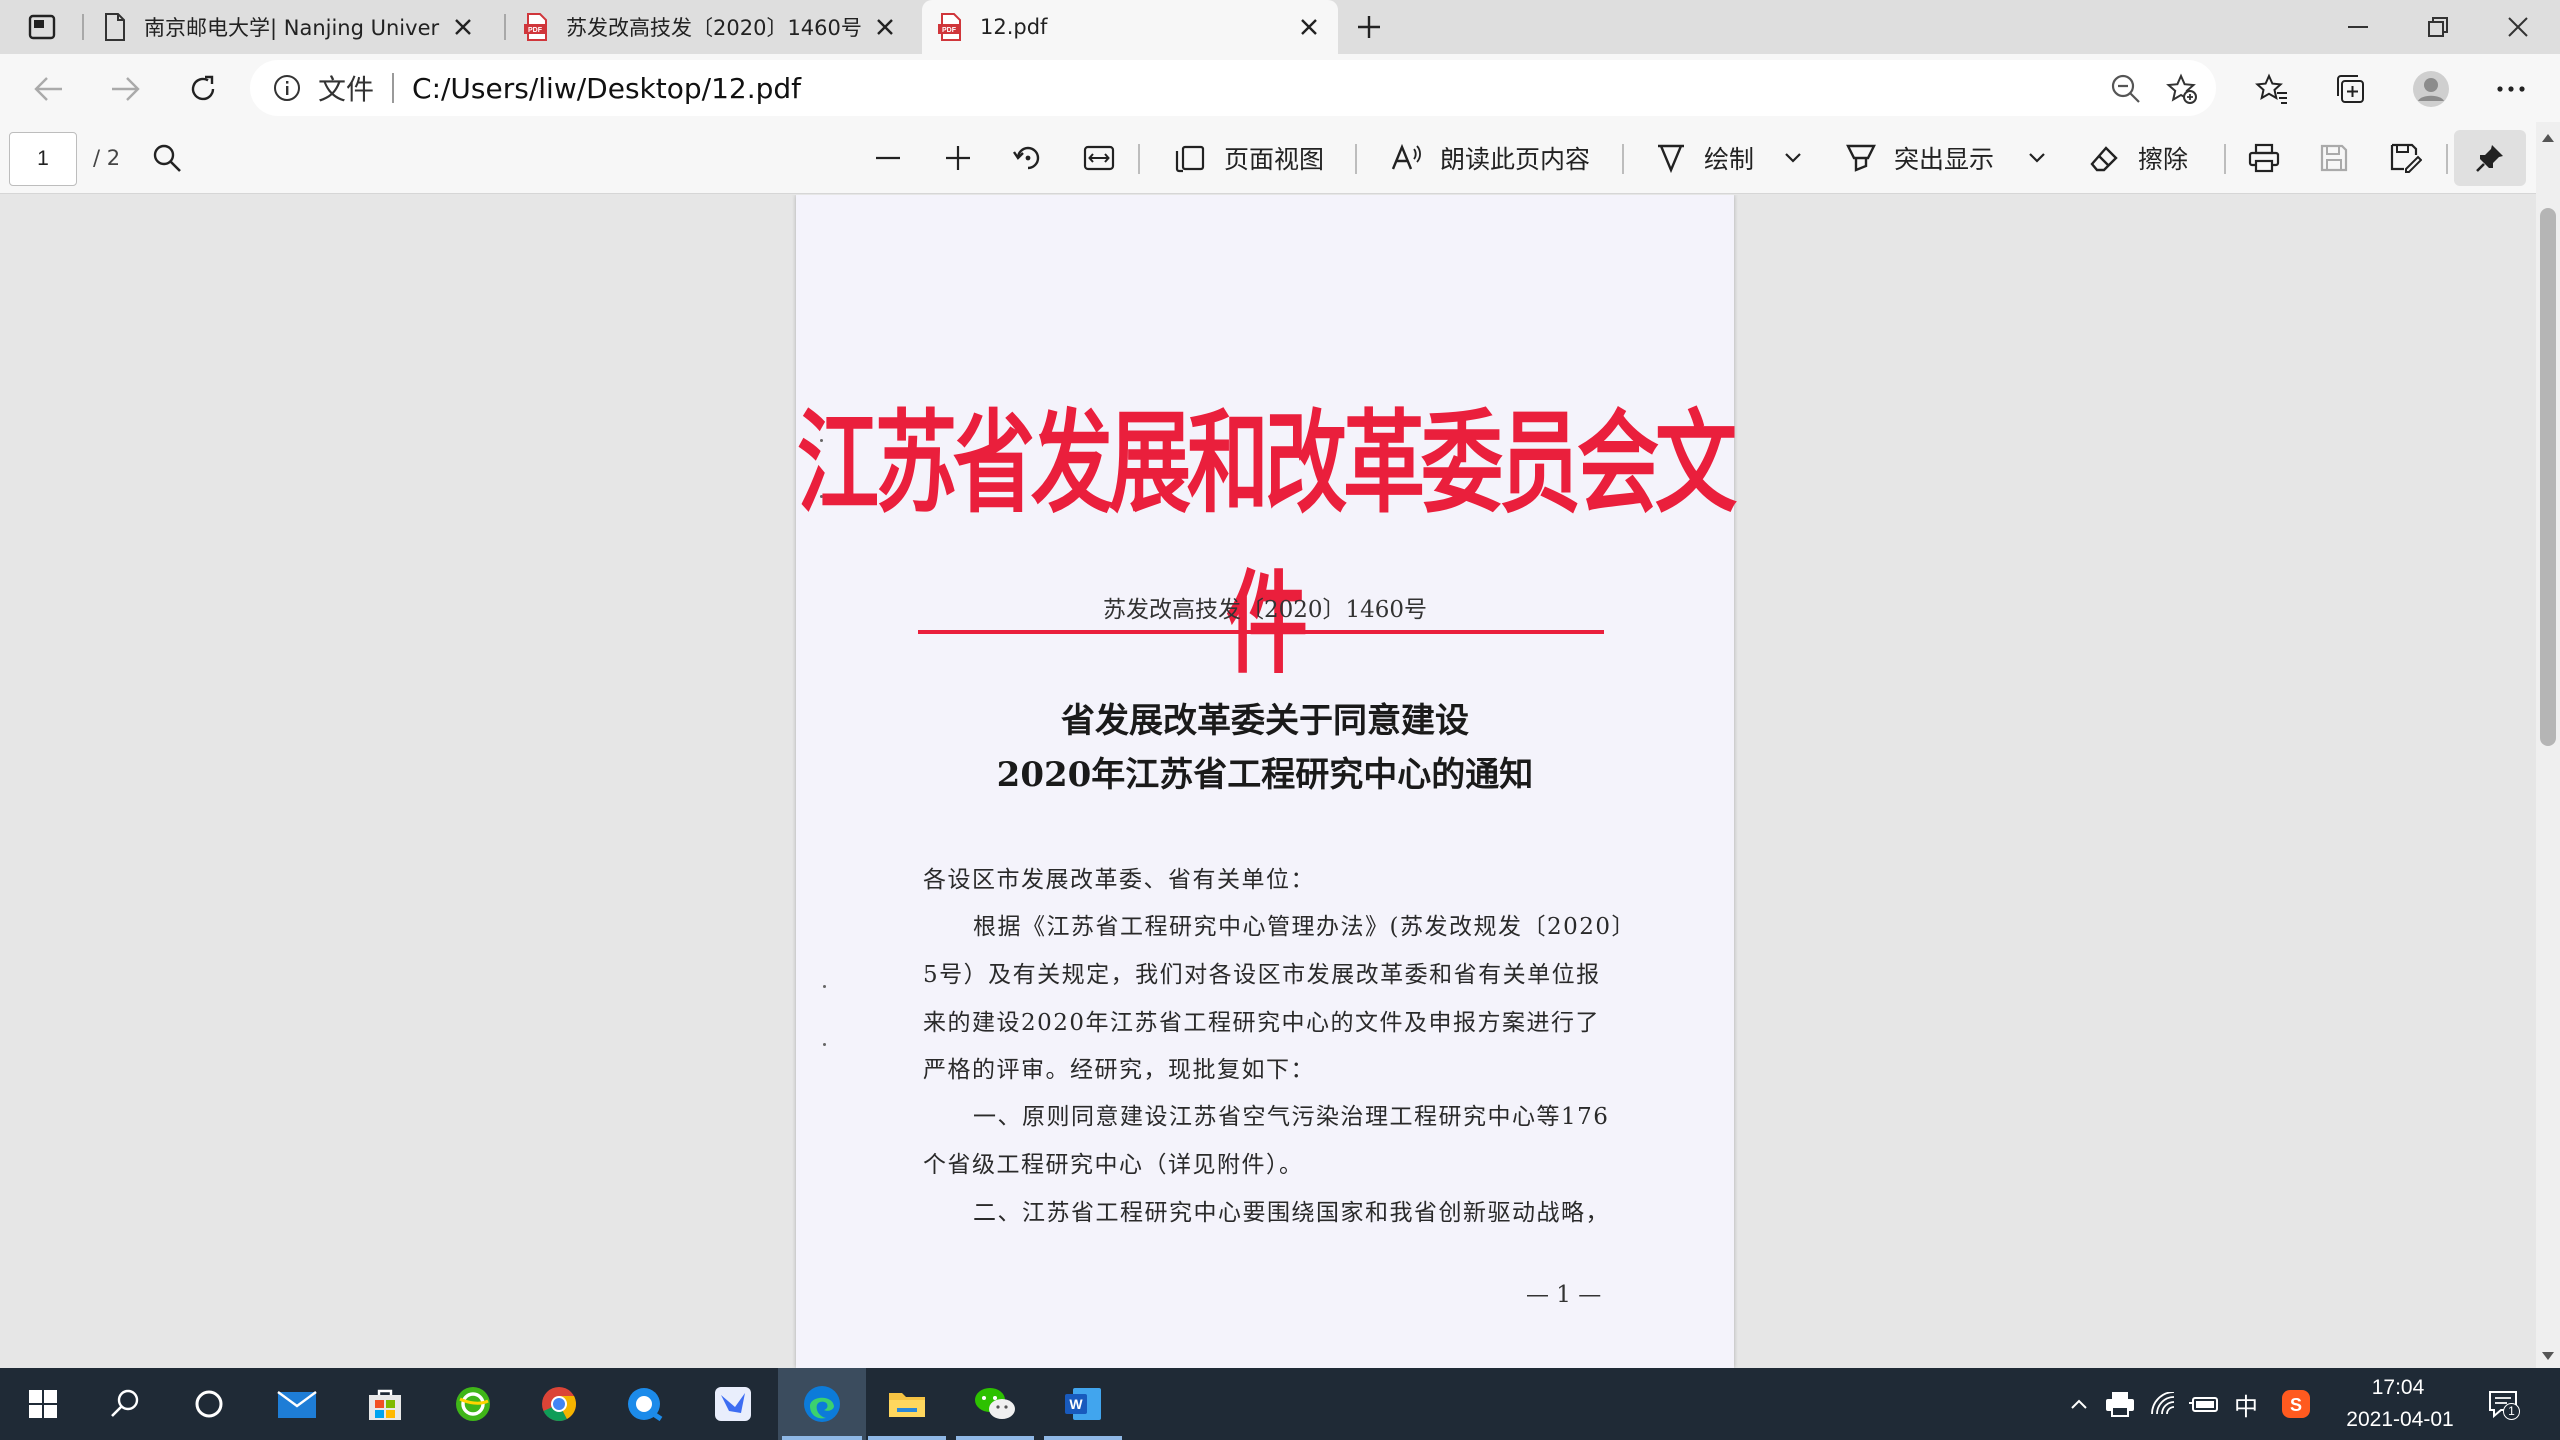  I want to click on taskbar-app-mail, so click(297, 1404).